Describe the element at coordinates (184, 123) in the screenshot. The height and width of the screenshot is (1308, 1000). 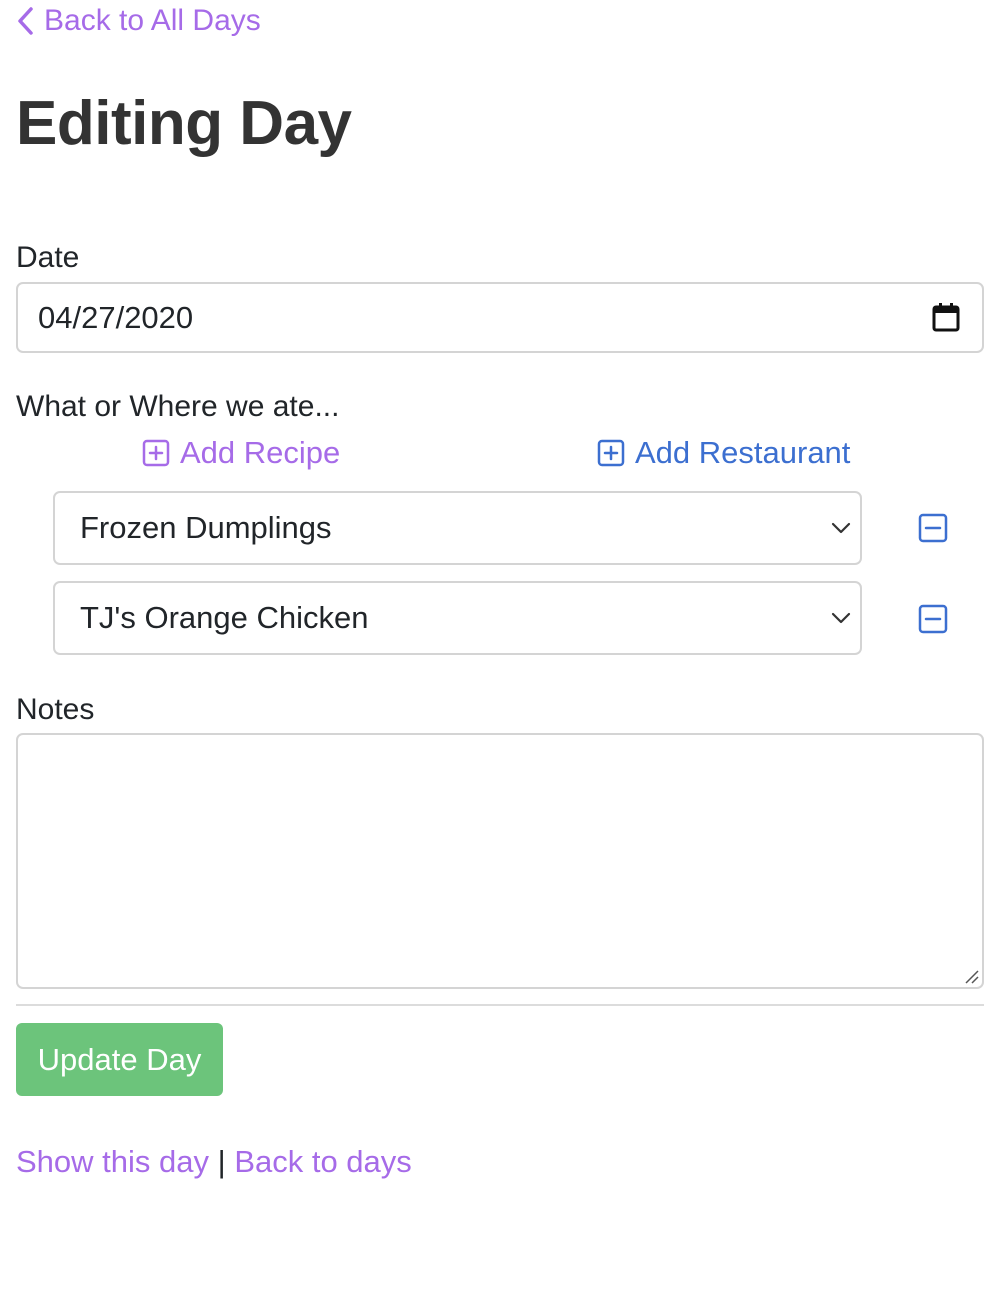
I see `page-title: Editing Day` at that location.